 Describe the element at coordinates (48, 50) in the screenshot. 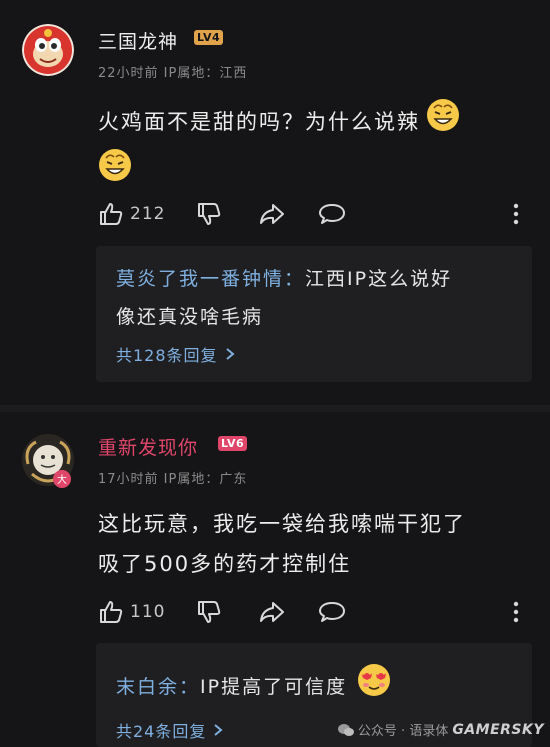

I see `avatar` at that location.